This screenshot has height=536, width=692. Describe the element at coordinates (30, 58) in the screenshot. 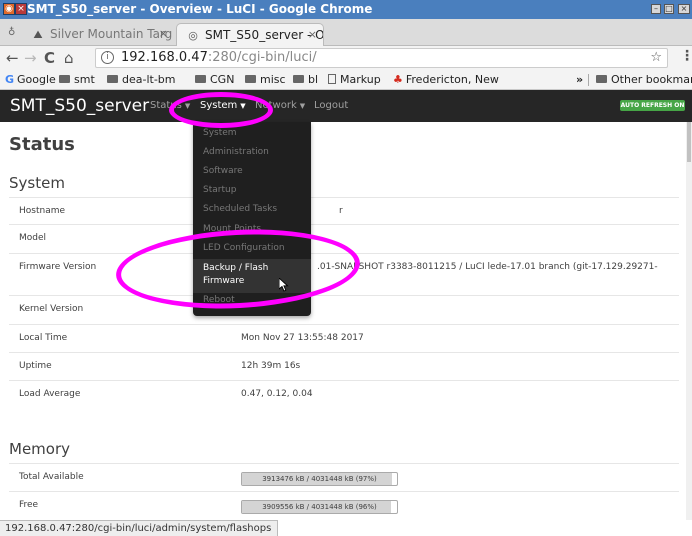

I see `forward-button: →` at that location.